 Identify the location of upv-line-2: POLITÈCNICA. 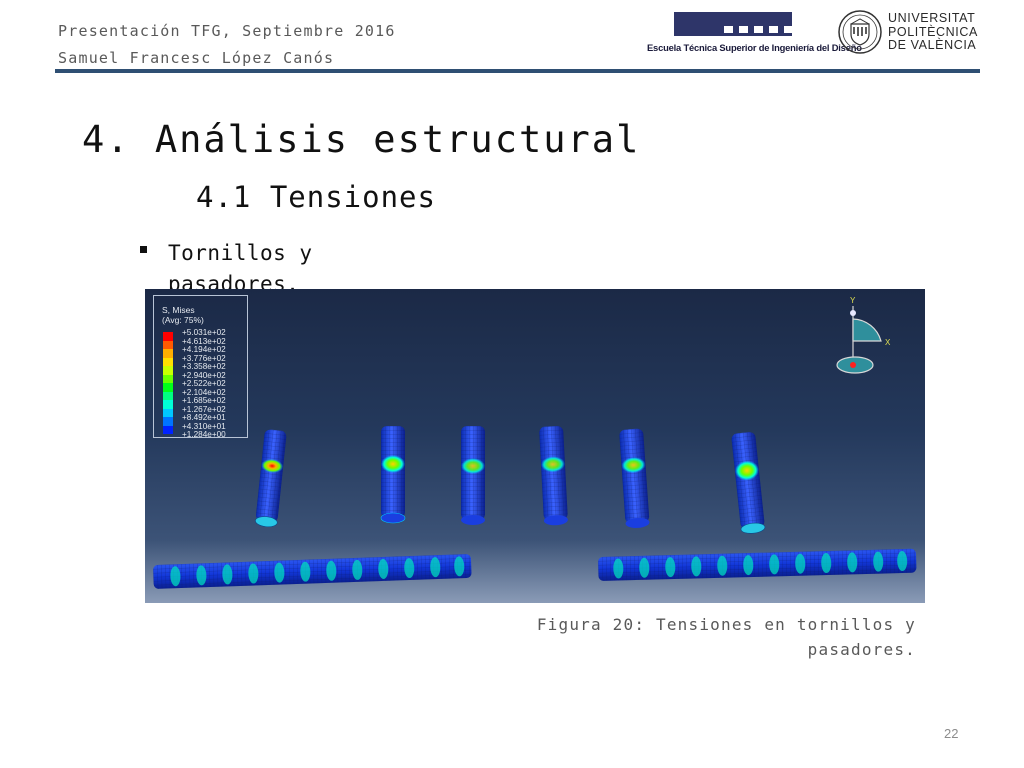
(933, 31).